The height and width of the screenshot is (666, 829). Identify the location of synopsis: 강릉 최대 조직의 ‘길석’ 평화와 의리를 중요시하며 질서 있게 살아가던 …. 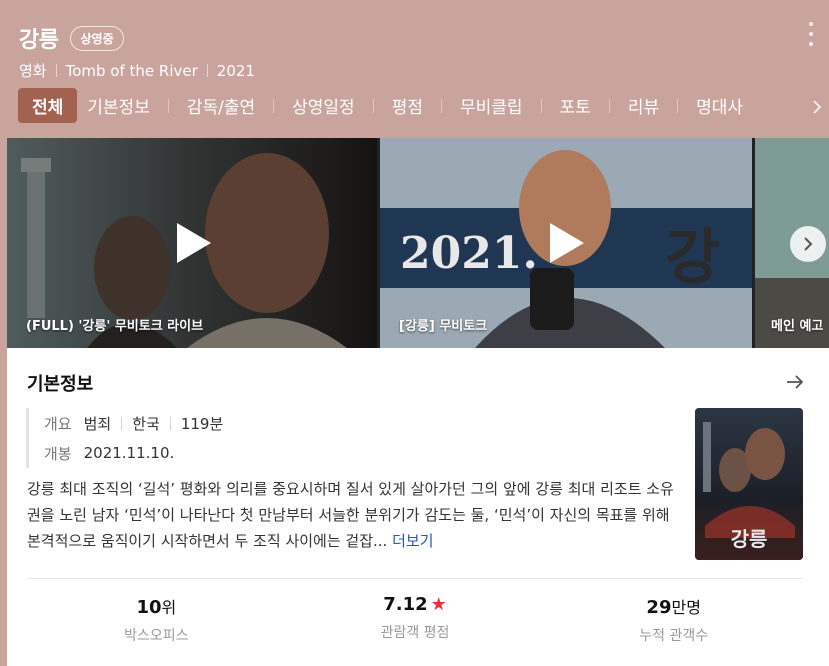
(354, 515).